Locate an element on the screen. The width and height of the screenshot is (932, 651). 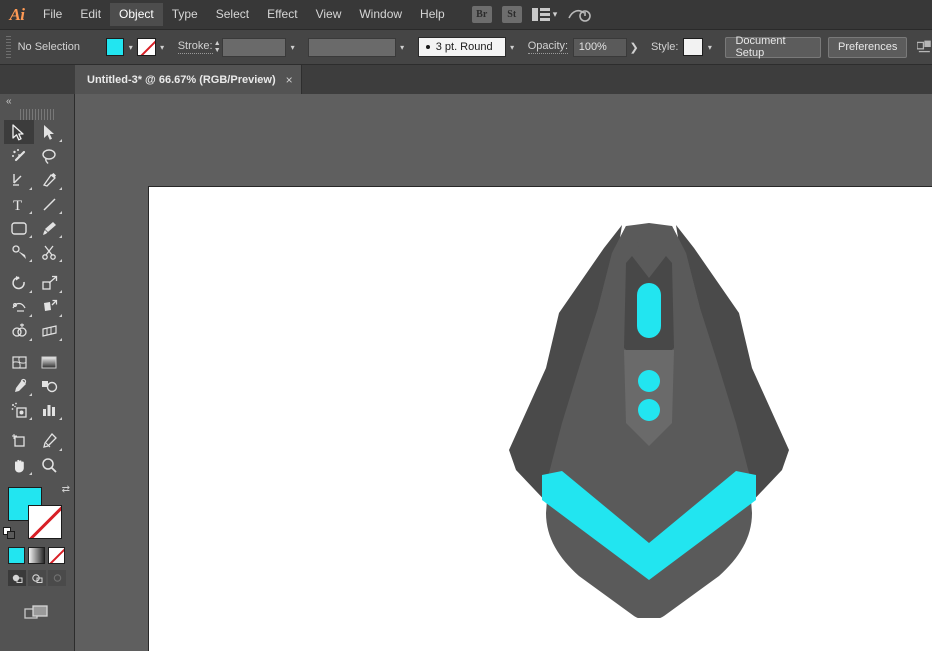
menubar-right-group: Br St ▾ is located at coordinates (531, 14).